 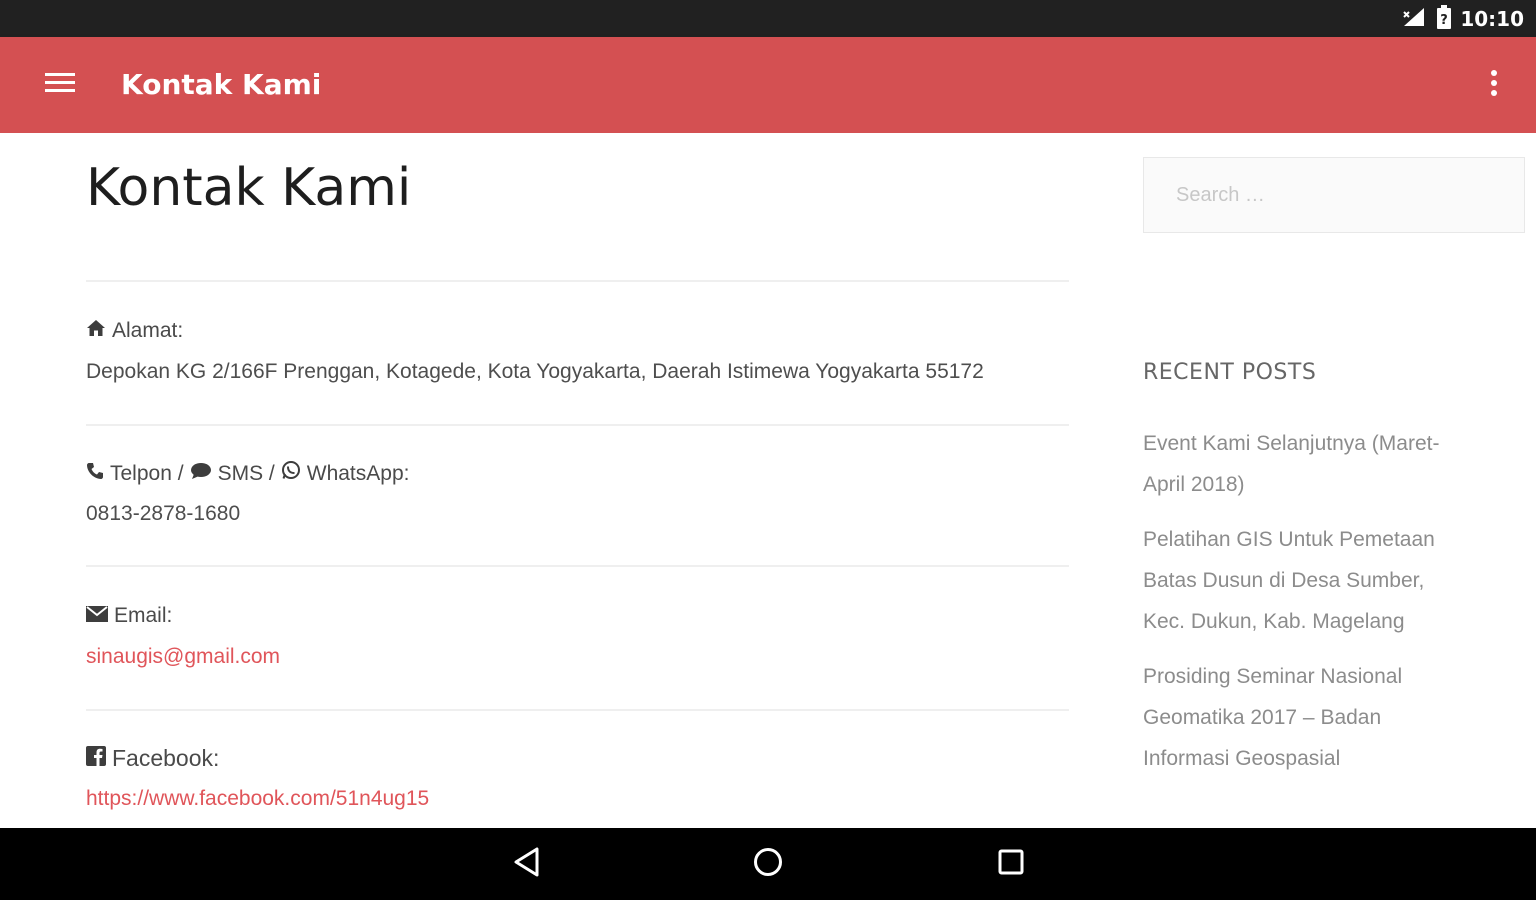 I want to click on address-label-text: Alamat:, so click(x=148, y=330).